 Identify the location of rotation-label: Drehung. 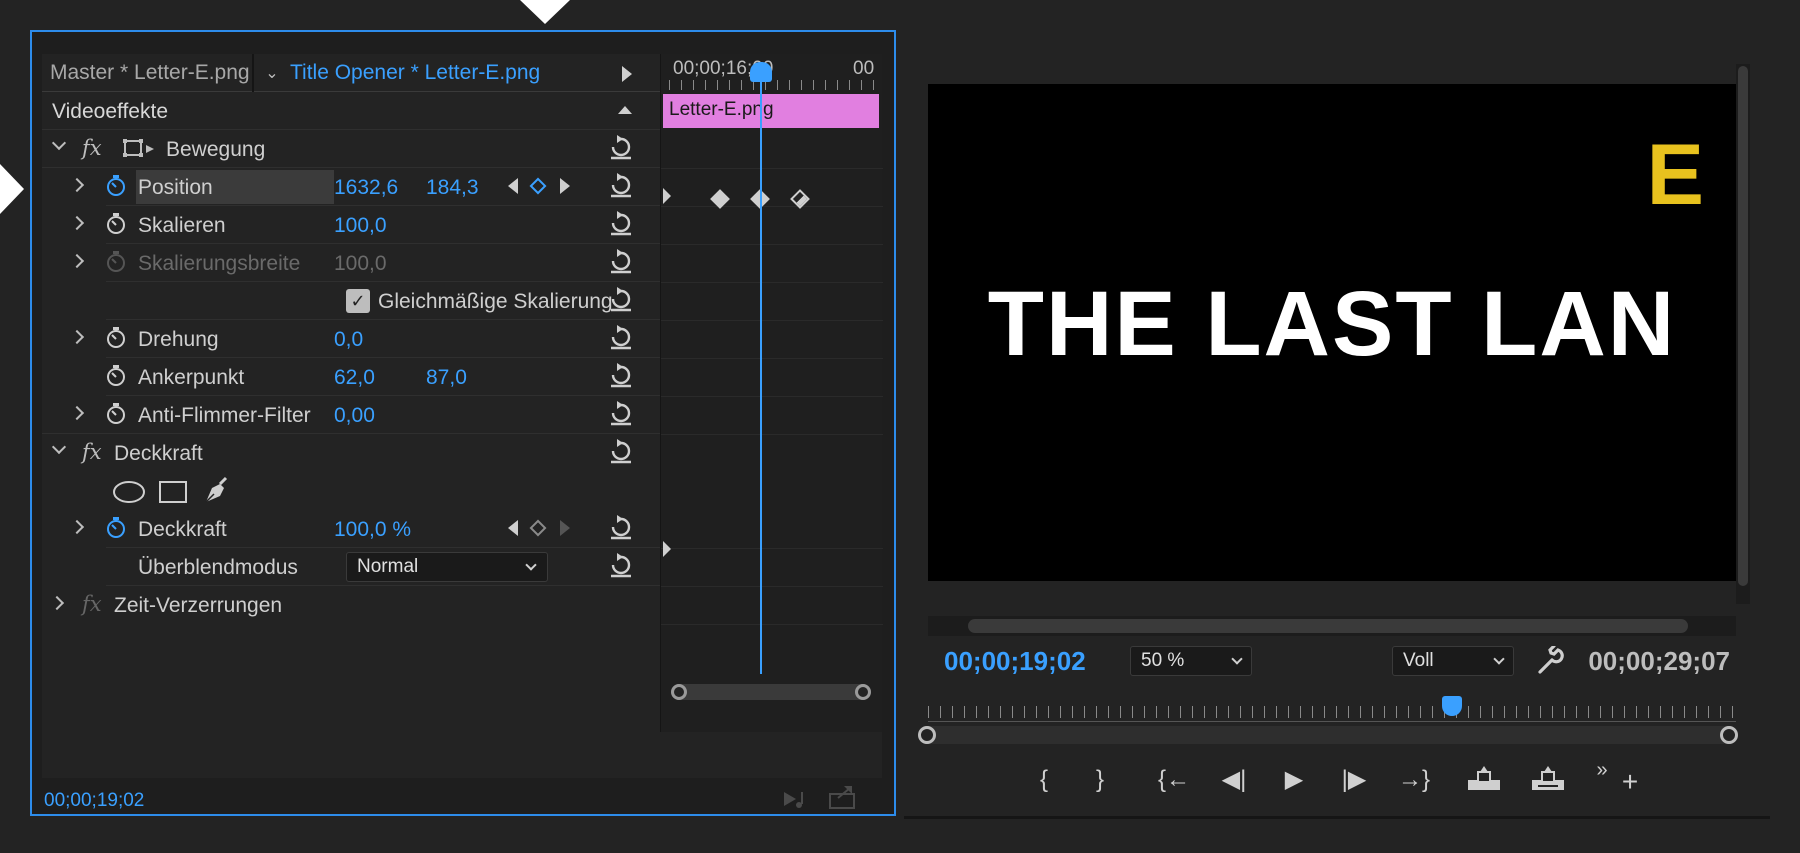
(178, 339).